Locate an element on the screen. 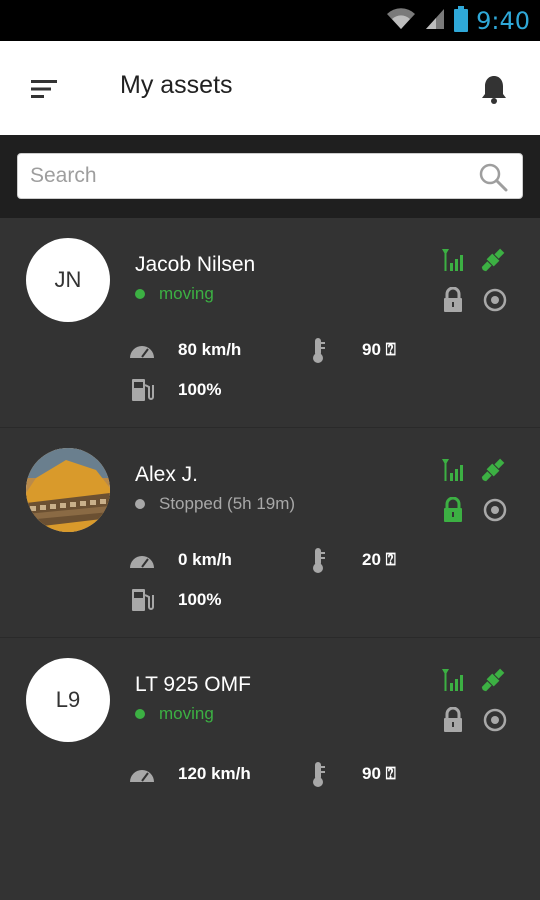 Image resolution: width=540 pixels, height=900 pixels. clock-time: 9:40 is located at coordinates (503, 20).